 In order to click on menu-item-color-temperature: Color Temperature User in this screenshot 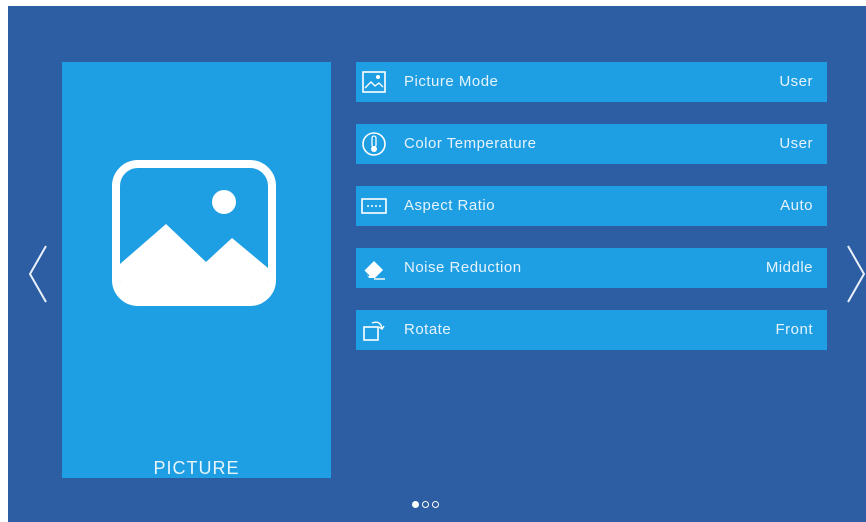, I will do `click(591, 144)`.